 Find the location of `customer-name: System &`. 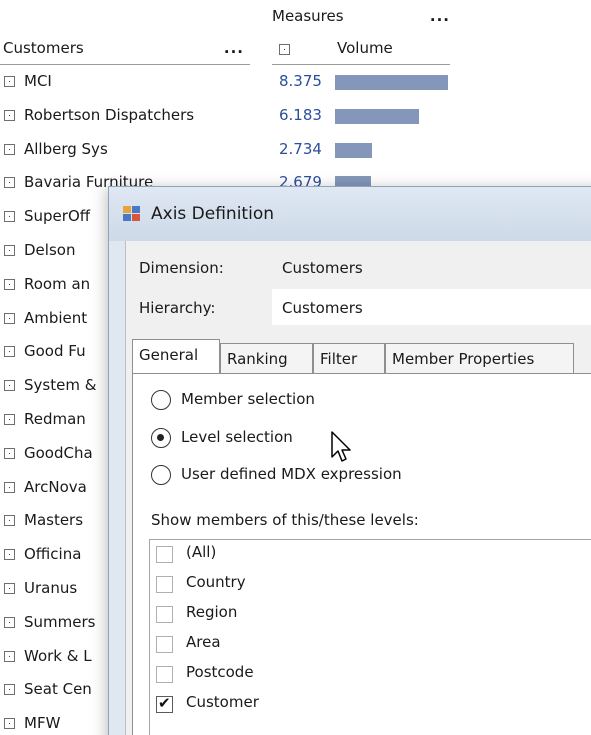

customer-name: System & is located at coordinates (60, 385).